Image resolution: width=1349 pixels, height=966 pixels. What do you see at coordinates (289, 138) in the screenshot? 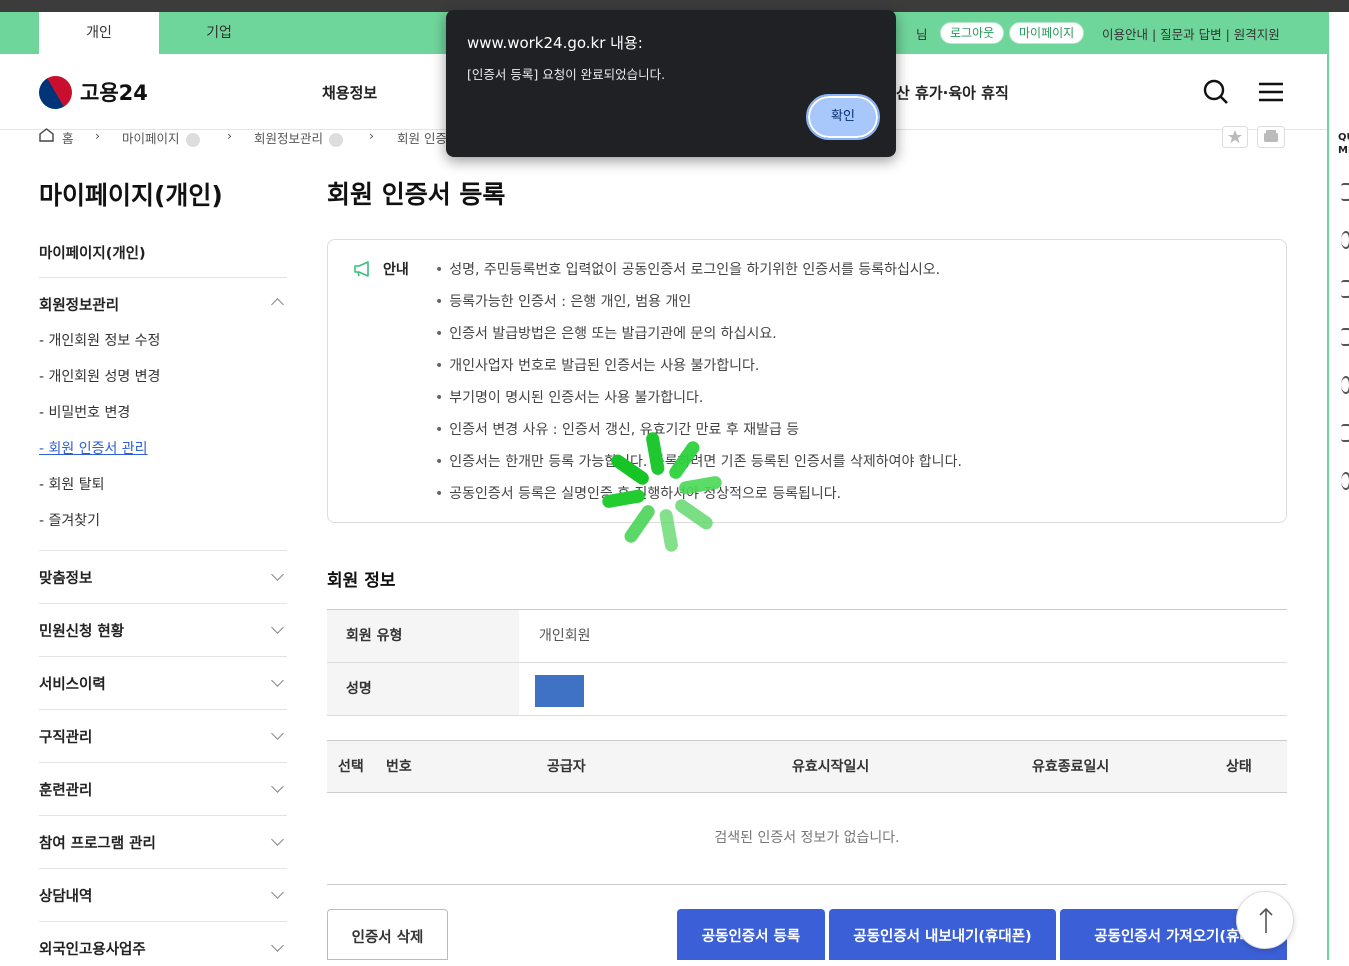
I see `breadcrumb-member-info-label: 회원정보관리` at bounding box center [289, 138].